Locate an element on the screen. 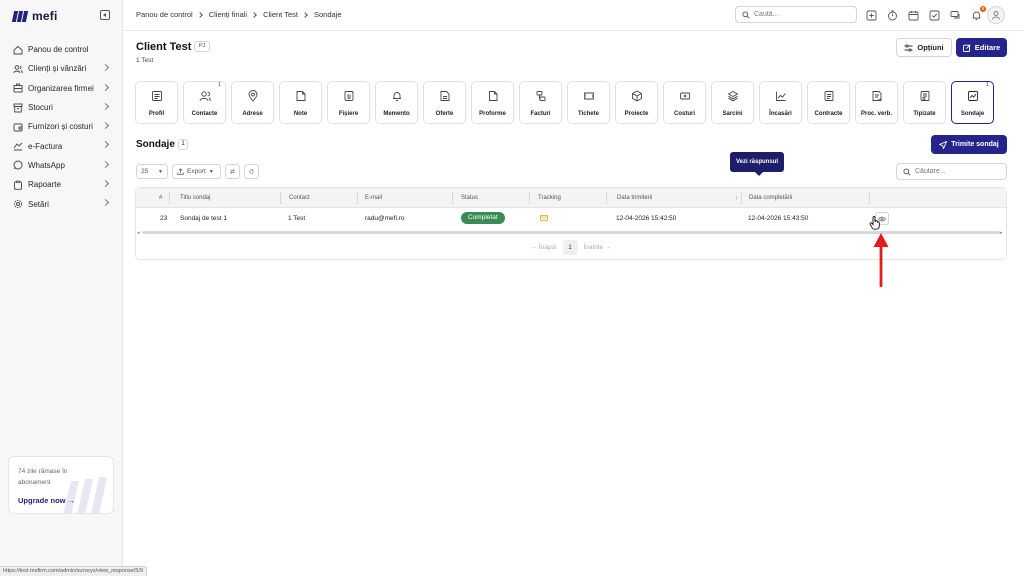 This screenshot has width=1024, height=576. layers-icon is located at coordinates (733, 96).